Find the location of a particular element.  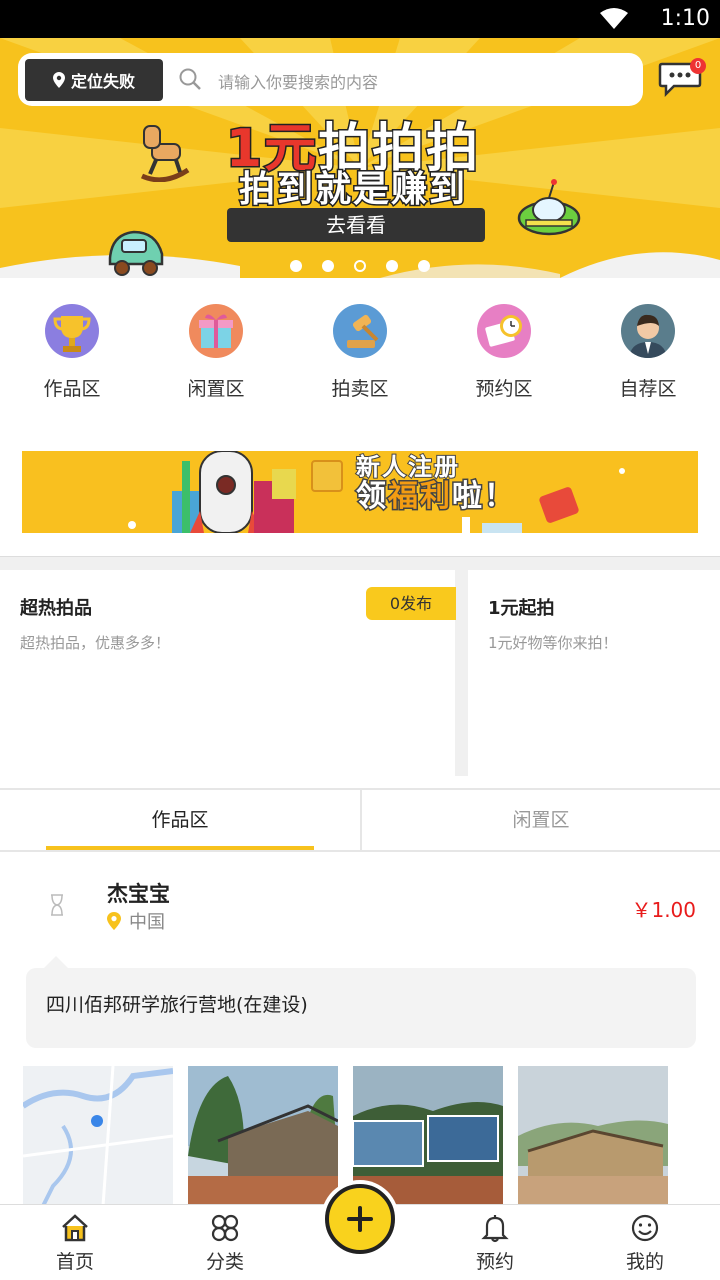

category-item-auction: 拍卖区 is located at coordinates (360, 355).